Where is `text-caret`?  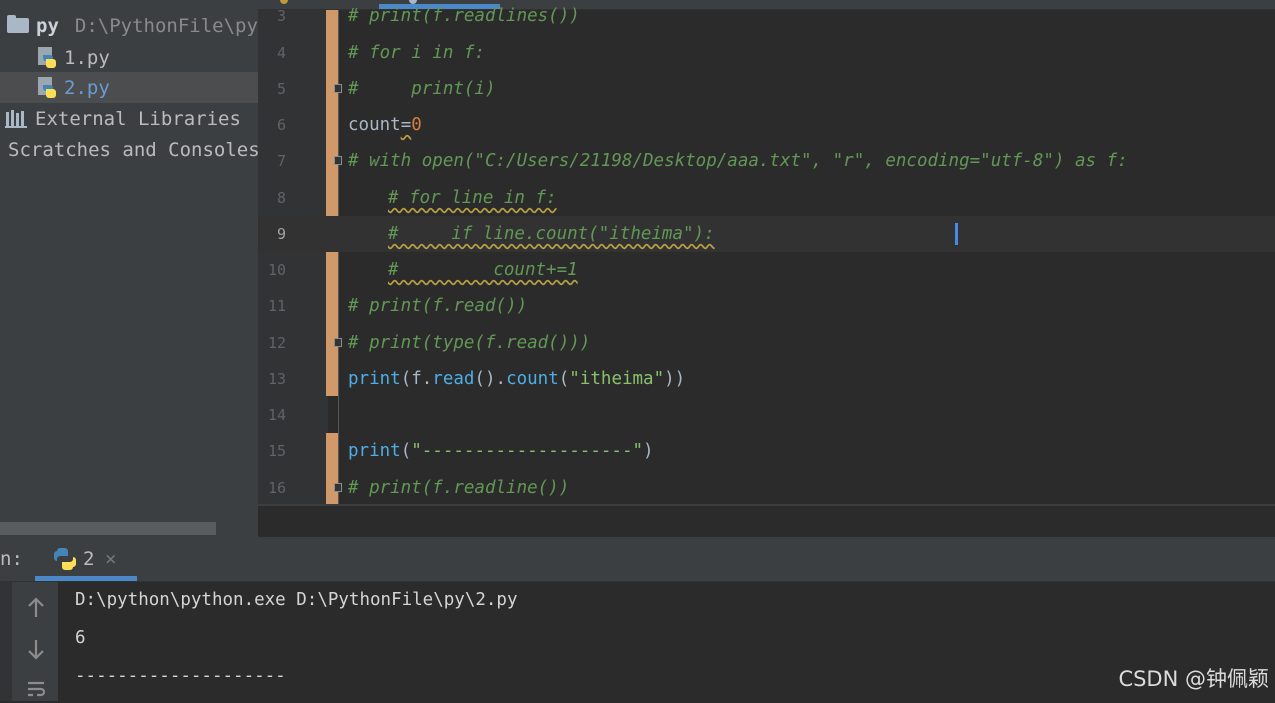 text-caret is located at coordinates (956, 234).